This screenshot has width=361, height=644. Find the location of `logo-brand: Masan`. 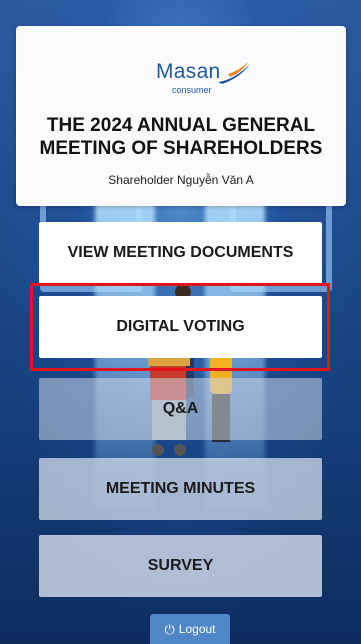

logo-brand: Masan is located at coordinates (188, 71).